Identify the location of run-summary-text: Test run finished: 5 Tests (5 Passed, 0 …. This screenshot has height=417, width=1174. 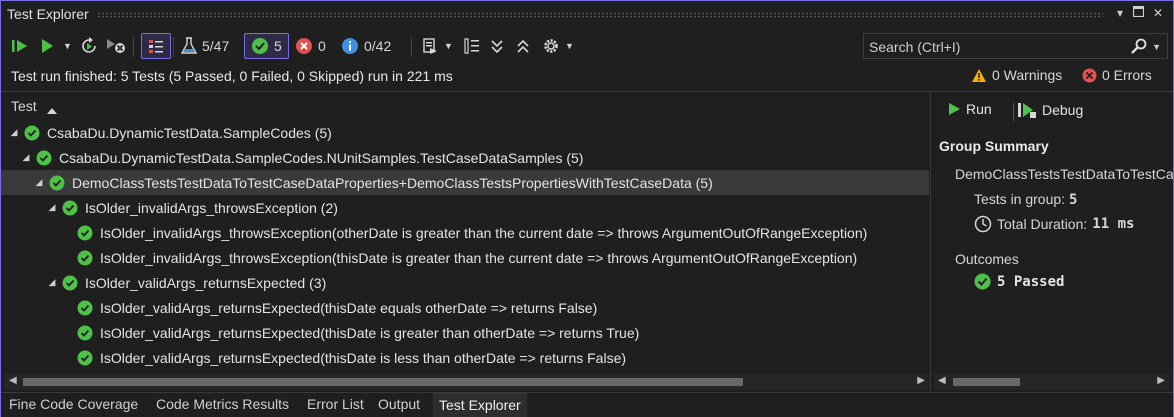
(232, 76).